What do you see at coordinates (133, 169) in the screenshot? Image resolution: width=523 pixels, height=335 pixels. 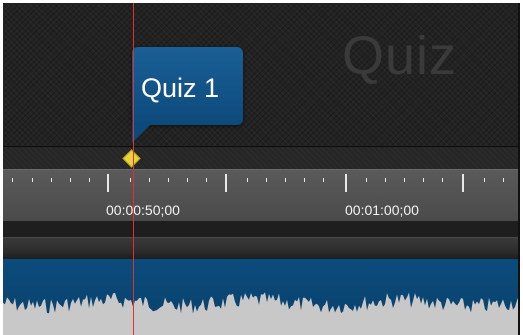 I see `playhead-line` at bounding box center [133, 169].